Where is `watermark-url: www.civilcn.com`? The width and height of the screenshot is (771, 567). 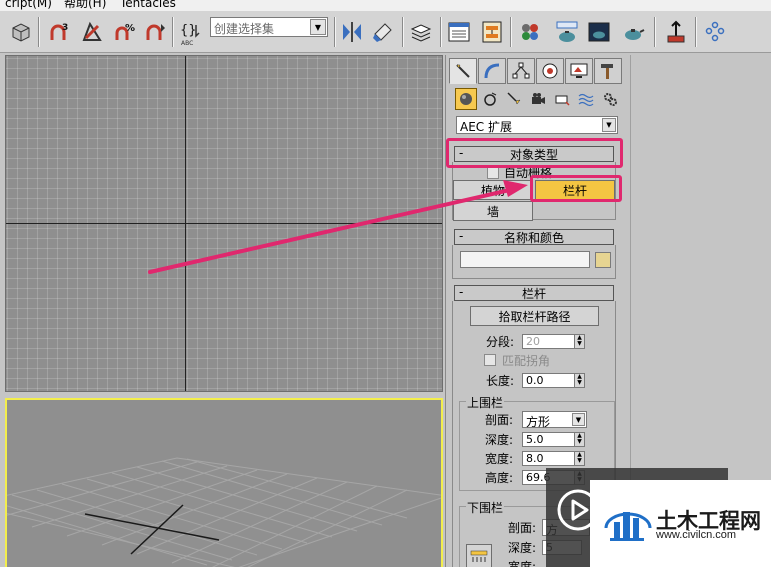 watermark-url: www.civilcn.com is located at coordinates (696, 535).